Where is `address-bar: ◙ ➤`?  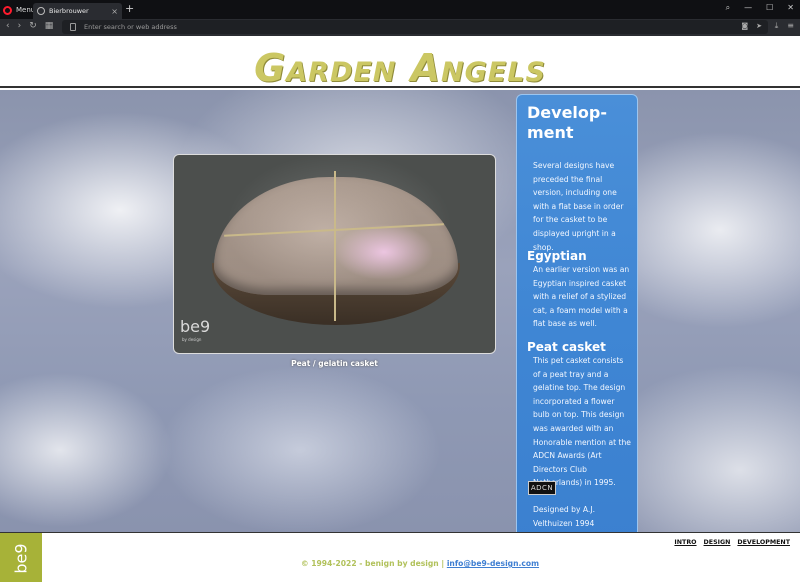 address-bar: ◙ ➤ is located at coordinates (415, 27).